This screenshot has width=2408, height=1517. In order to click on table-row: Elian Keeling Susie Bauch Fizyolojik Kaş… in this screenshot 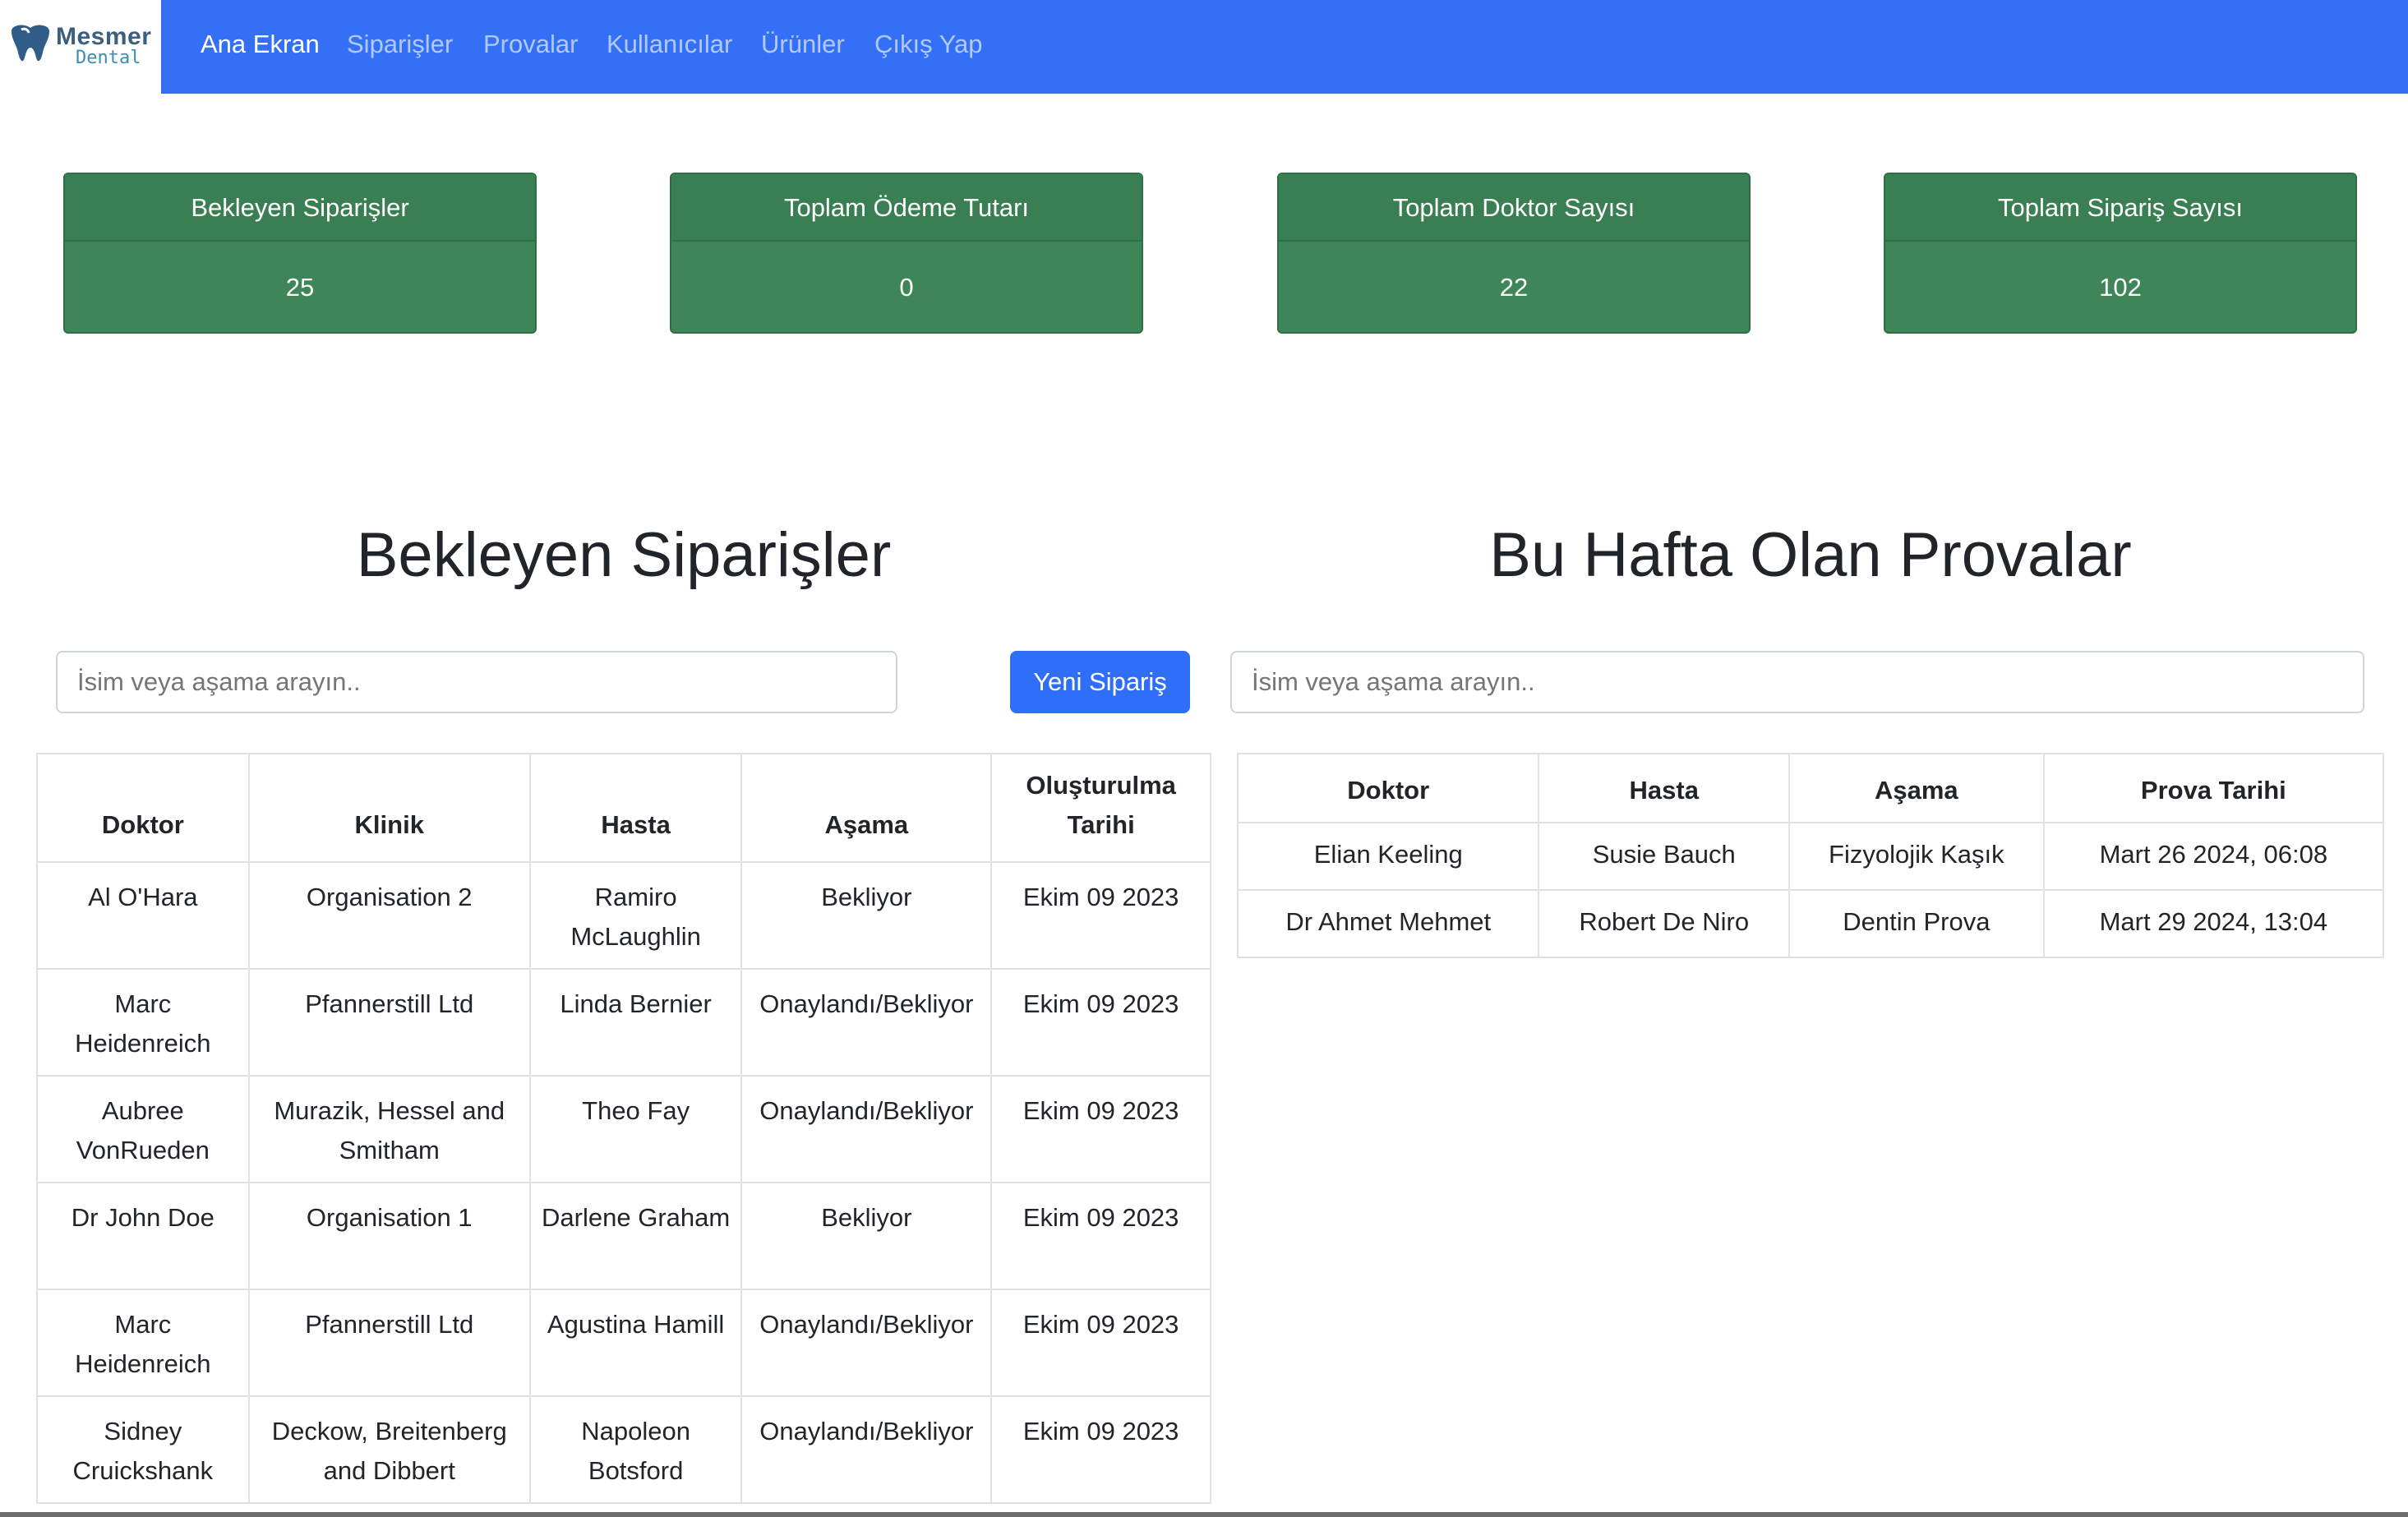, I will do `click(1810, 856)`.